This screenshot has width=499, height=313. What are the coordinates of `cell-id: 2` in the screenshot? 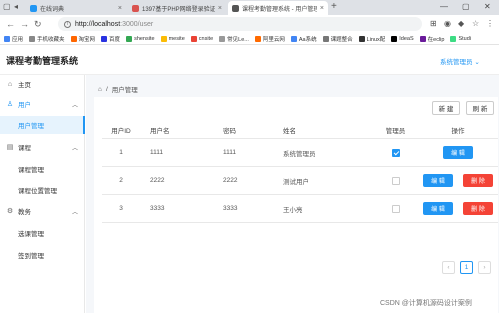 It's located at (121, 180).